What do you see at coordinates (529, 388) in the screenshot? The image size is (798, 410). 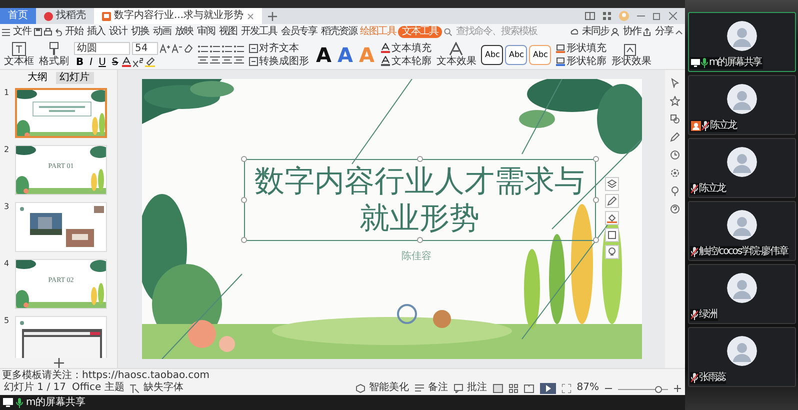 I see `reading-view-icon` at bounding box center [529, 388].